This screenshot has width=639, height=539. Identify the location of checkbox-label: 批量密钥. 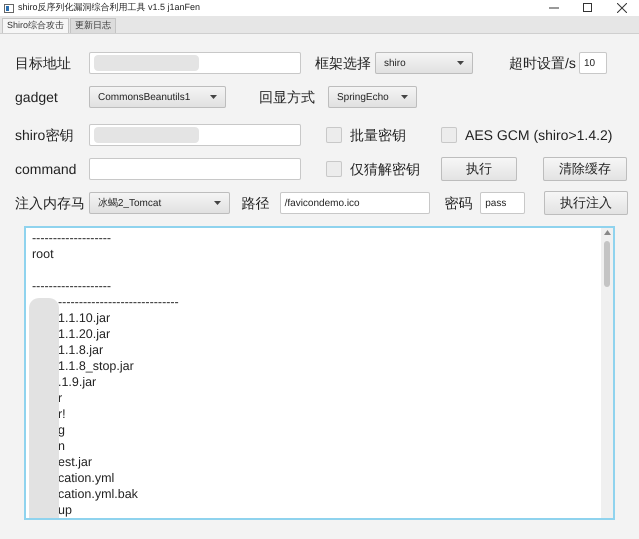
(378, 135).